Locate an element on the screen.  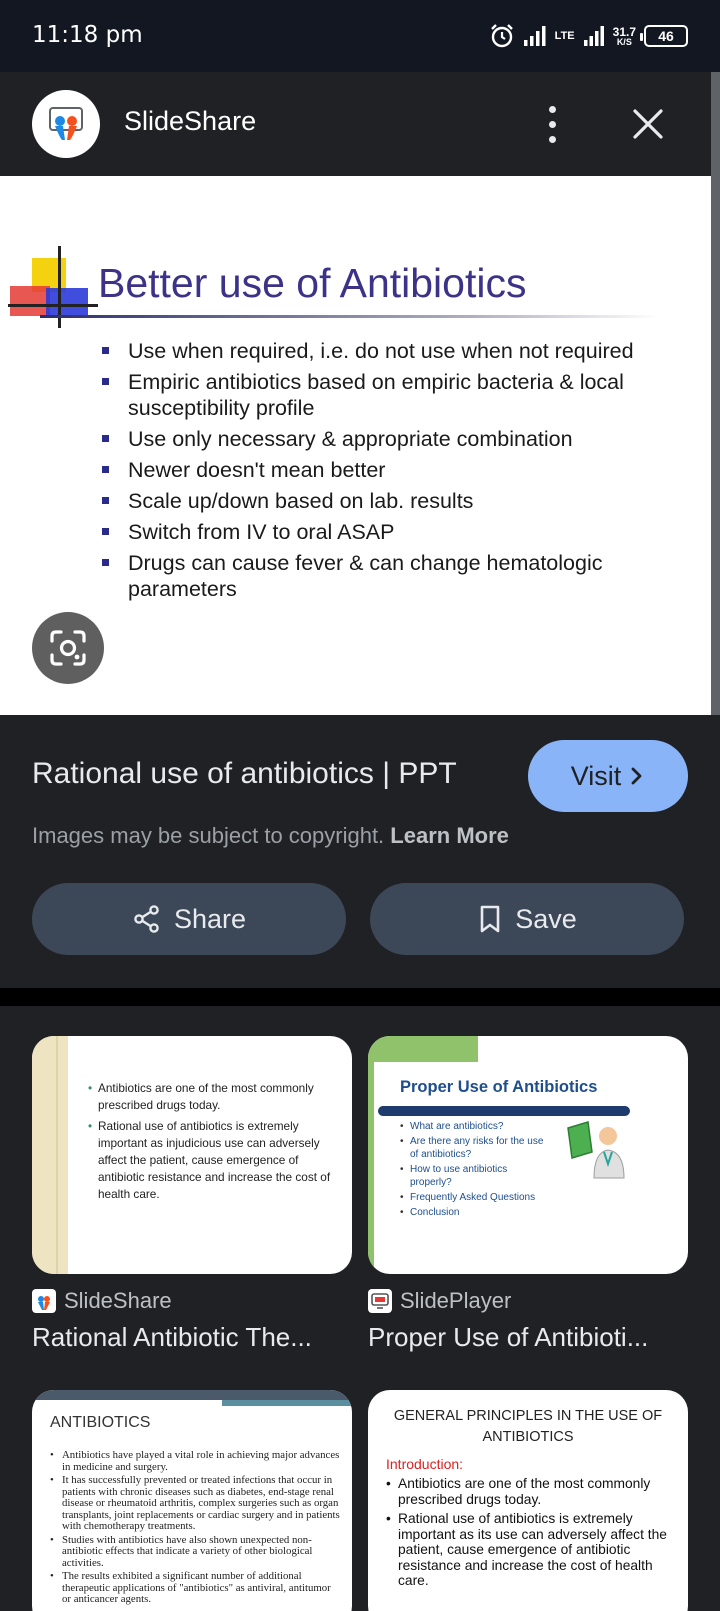
lte-signal-icon is located at coordinates (593, 36).